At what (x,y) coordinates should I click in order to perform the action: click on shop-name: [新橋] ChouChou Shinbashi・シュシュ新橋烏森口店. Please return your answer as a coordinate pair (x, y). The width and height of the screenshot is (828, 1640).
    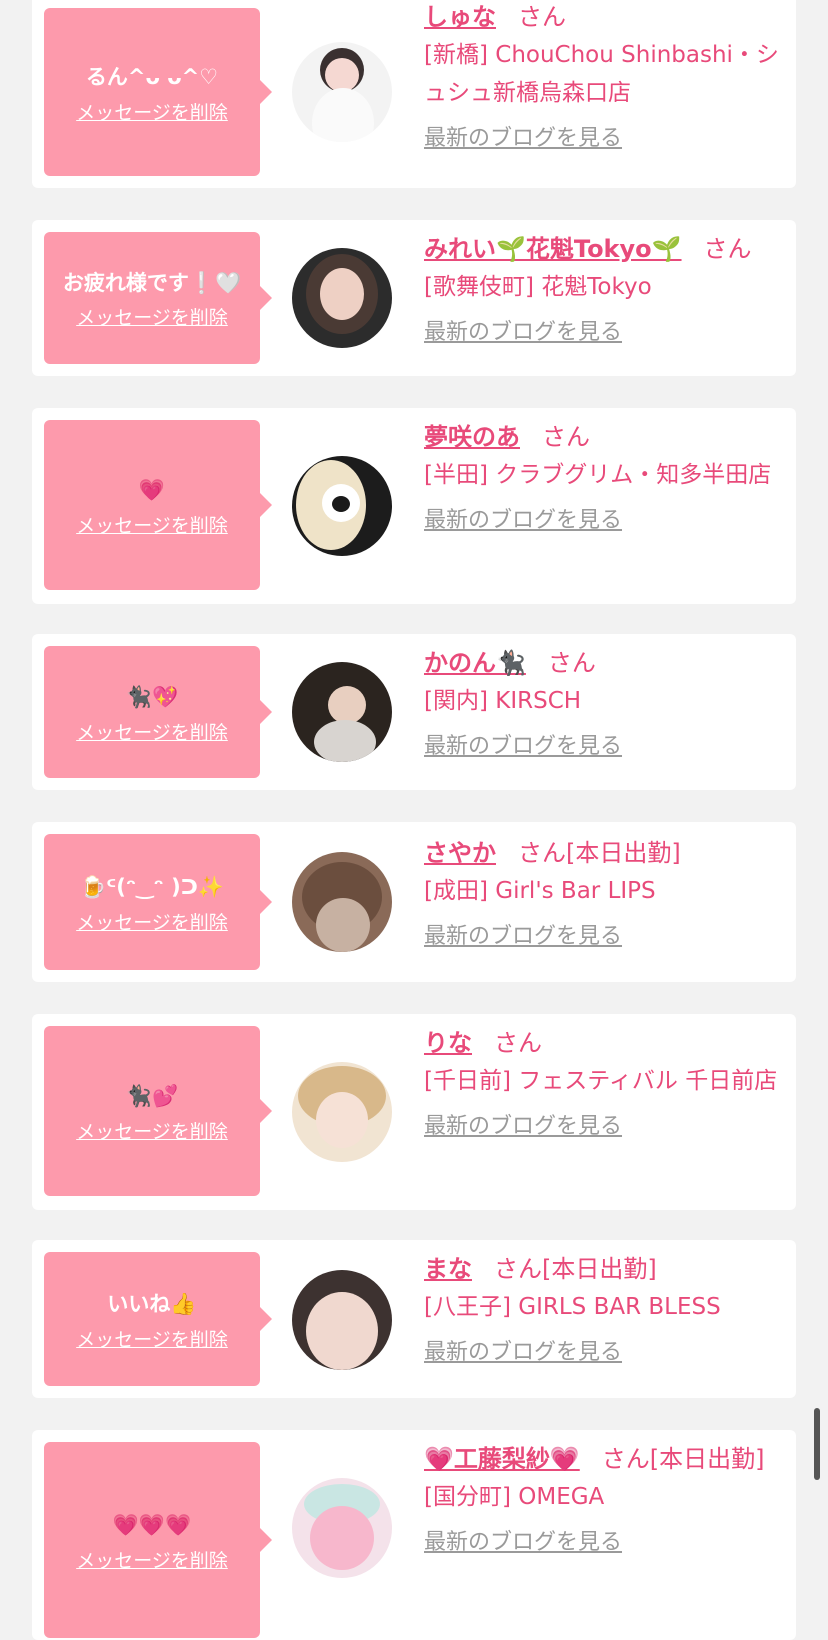
    Looking at the image, I should click on (601, 74).